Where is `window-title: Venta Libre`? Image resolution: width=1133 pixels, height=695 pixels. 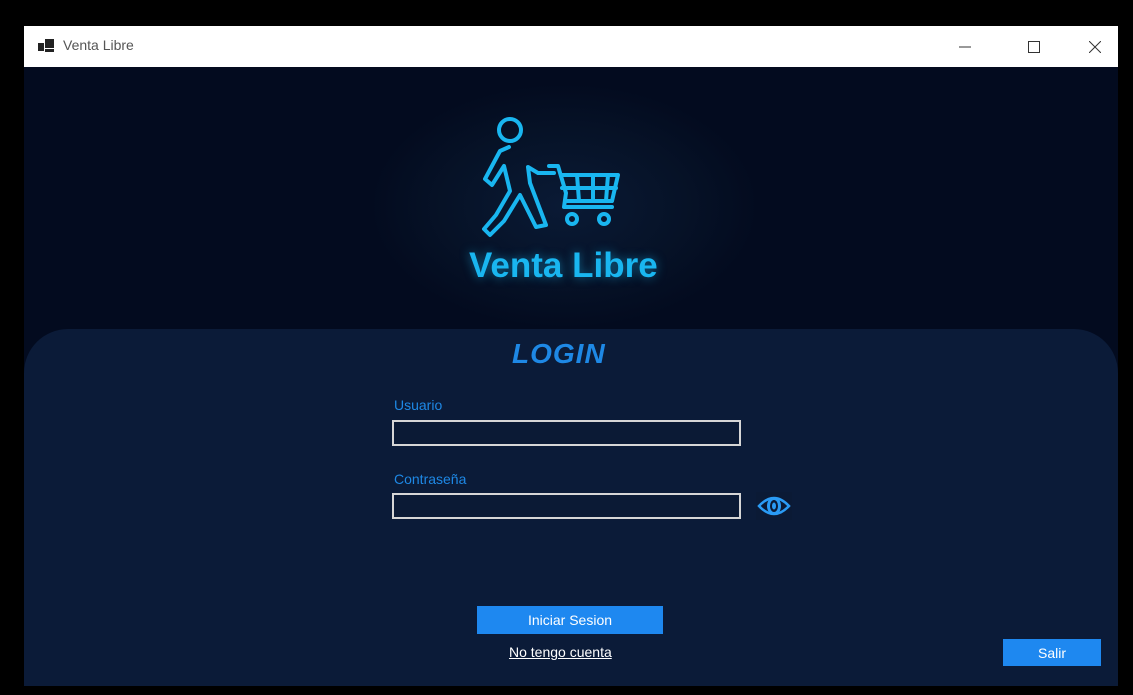 window-title: Venta Libre is located at coordinates (98, 45).